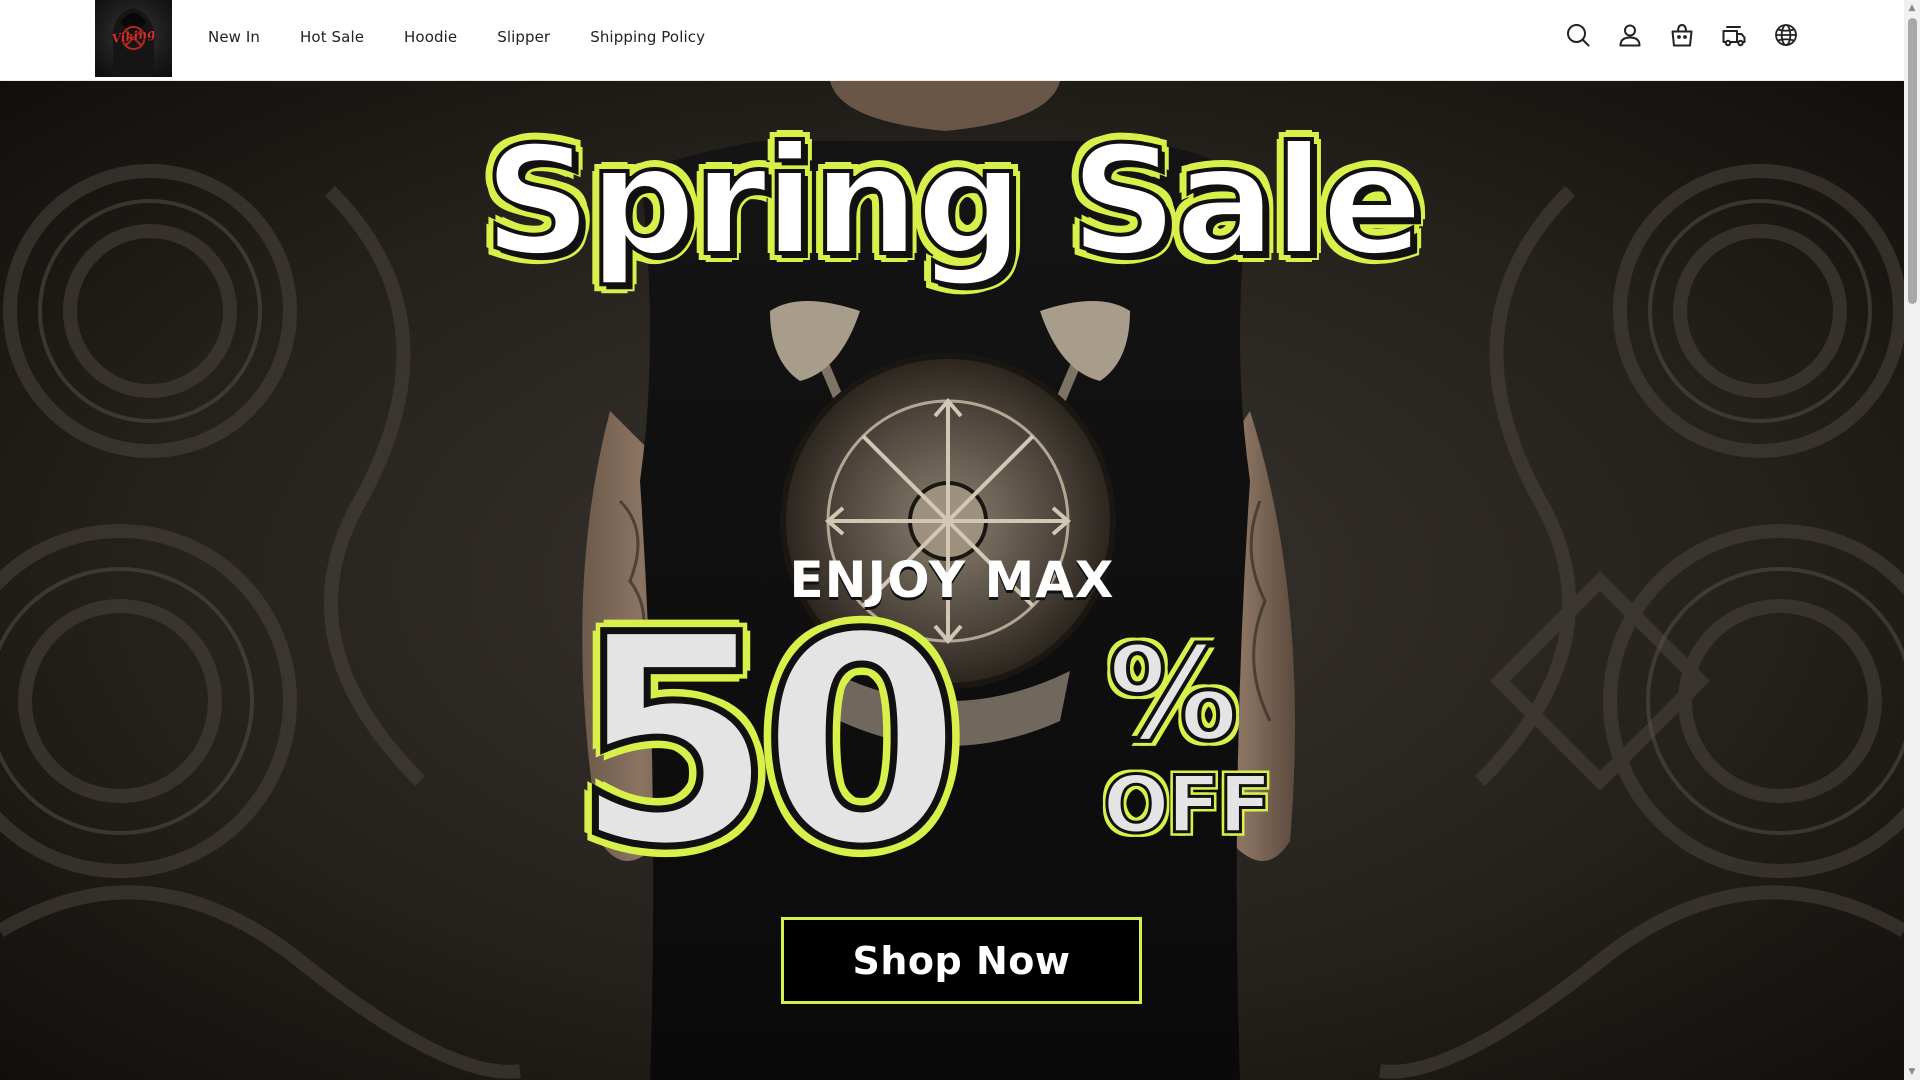  What do you see at coordinates (430, 37) in the screenshot?
I see `nav-hoodie: Hoodie` at bounding box center [430, 37].